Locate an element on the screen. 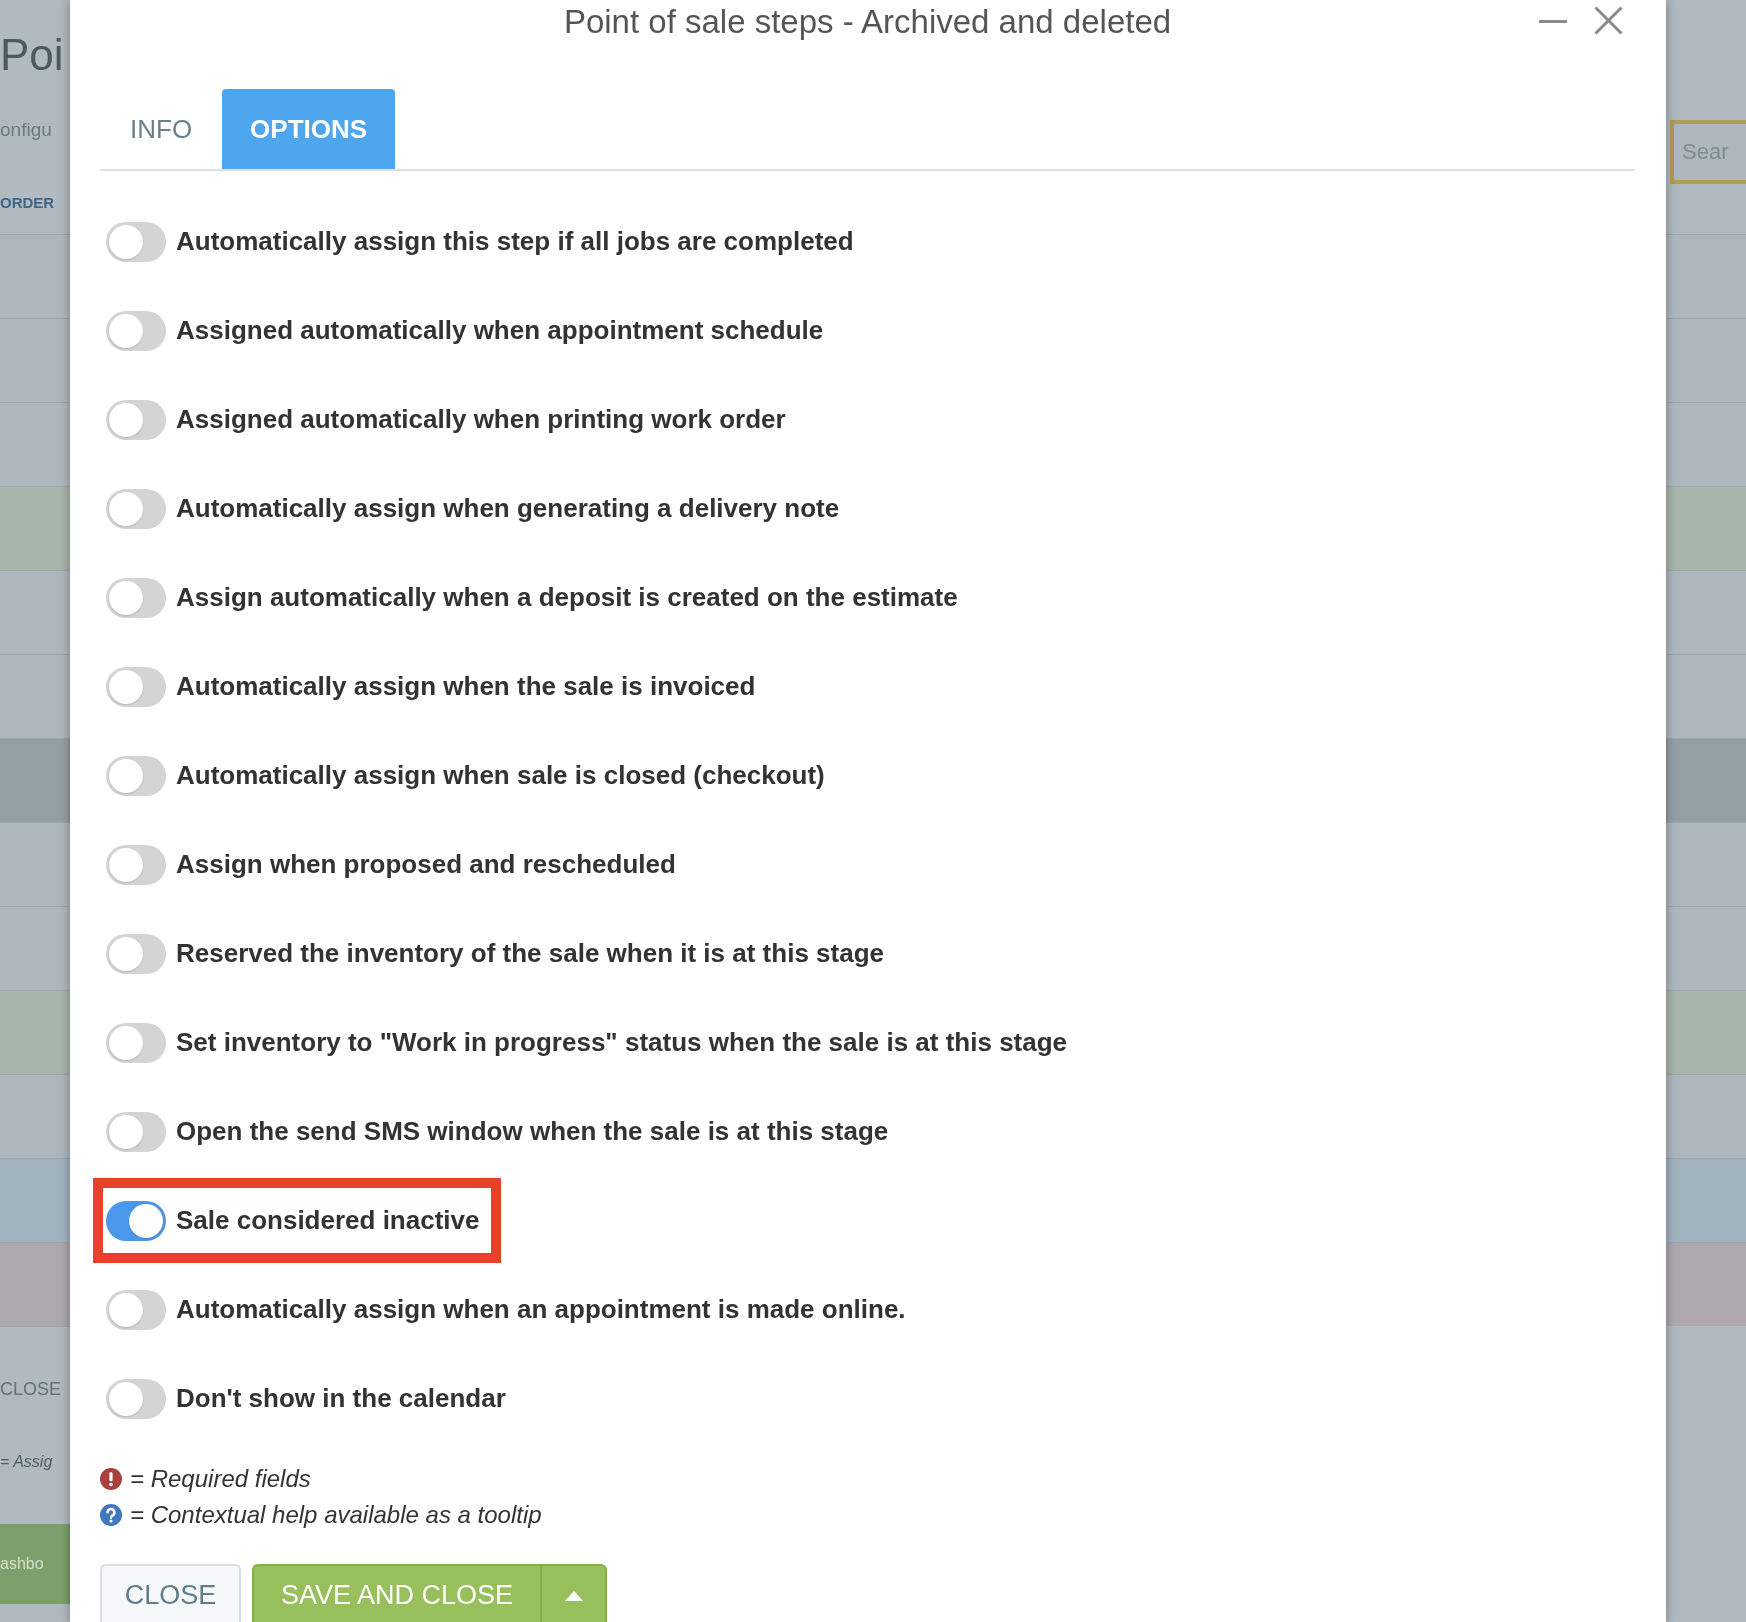 The height and width of the screenshot is (1622, 1746). save-and-close-button: SAVE AND CLOSE is located at coordinates (396, 1593).